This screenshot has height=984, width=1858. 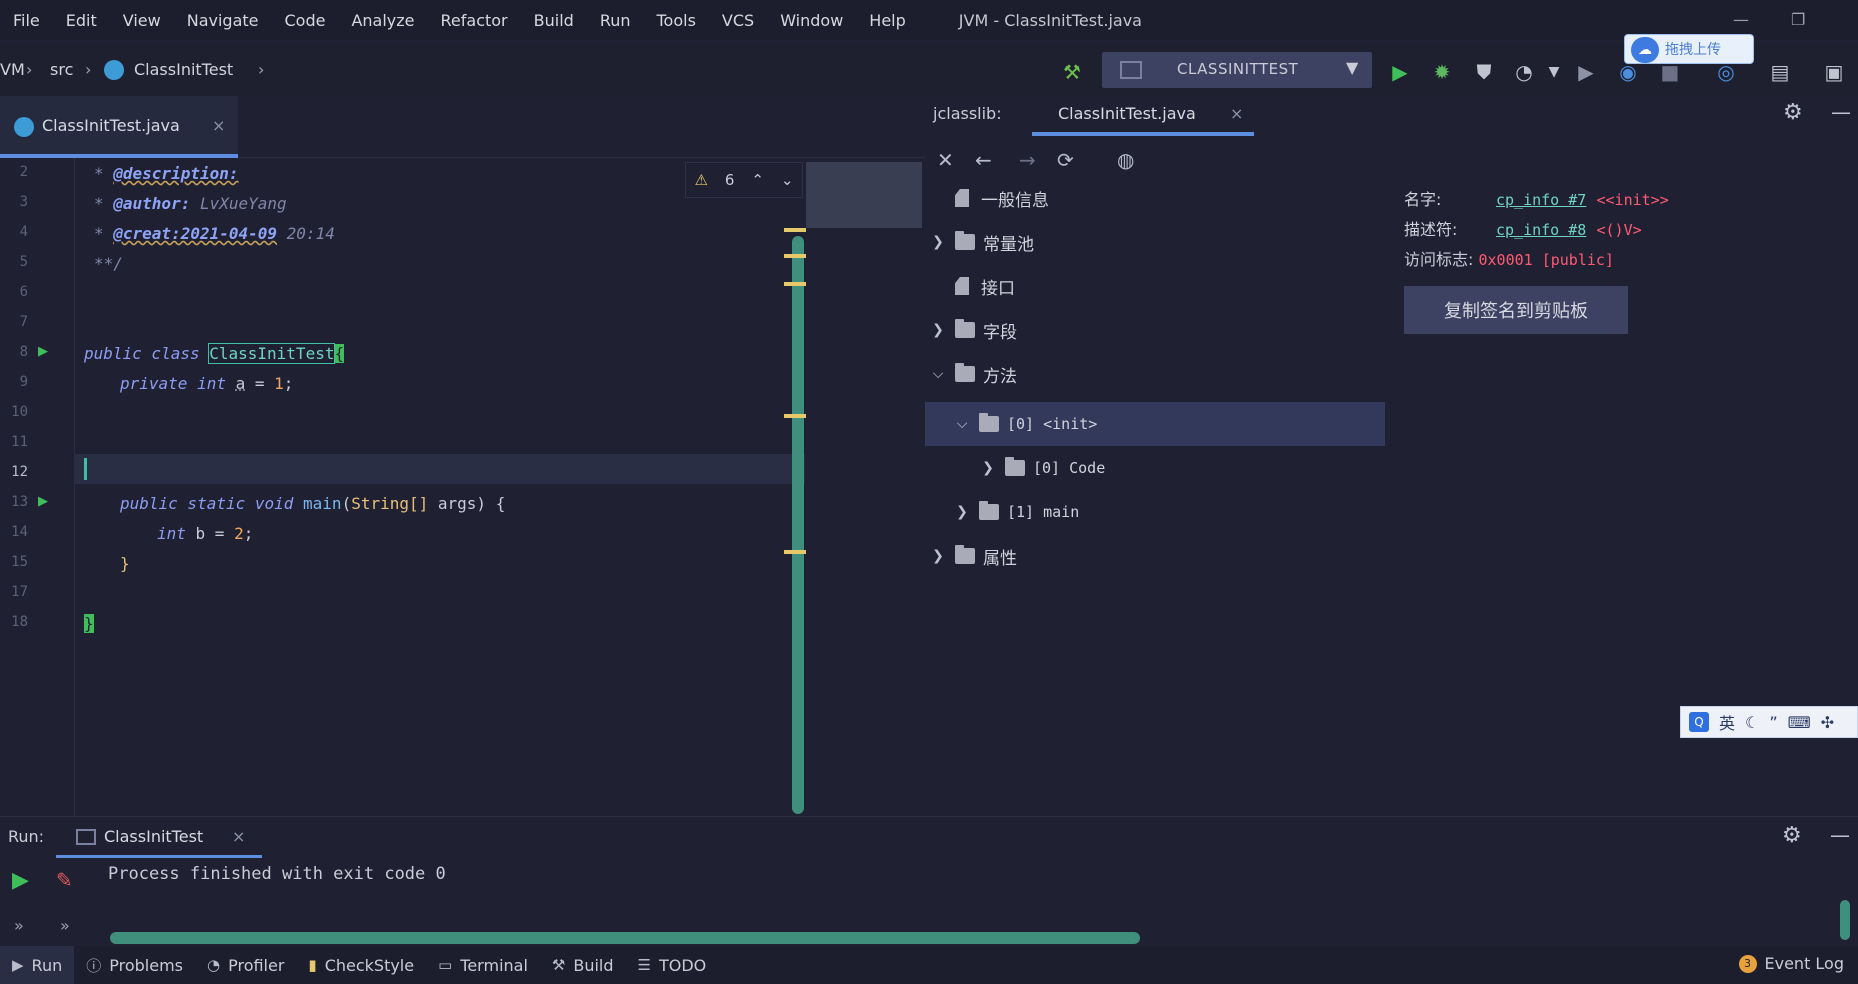 What do you see at coordinates (1827, 722) in the screenshot?
I see `settings-icon: ✣` at bounding box center [1827, 722].